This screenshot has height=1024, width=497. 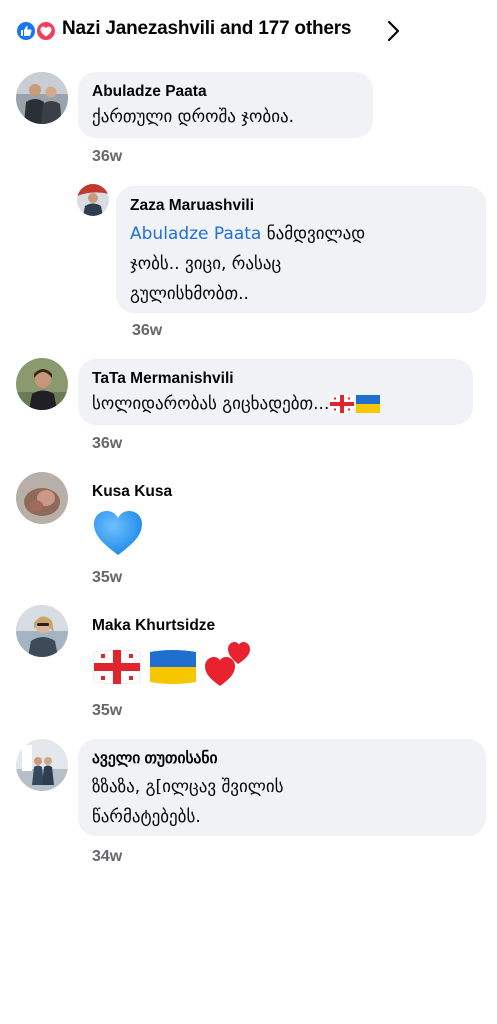 What do you see at coordinates (146, 817) in the screenshot?
I see `comment-text-line: წარმატებებს.` at bounding box center [146, 817].